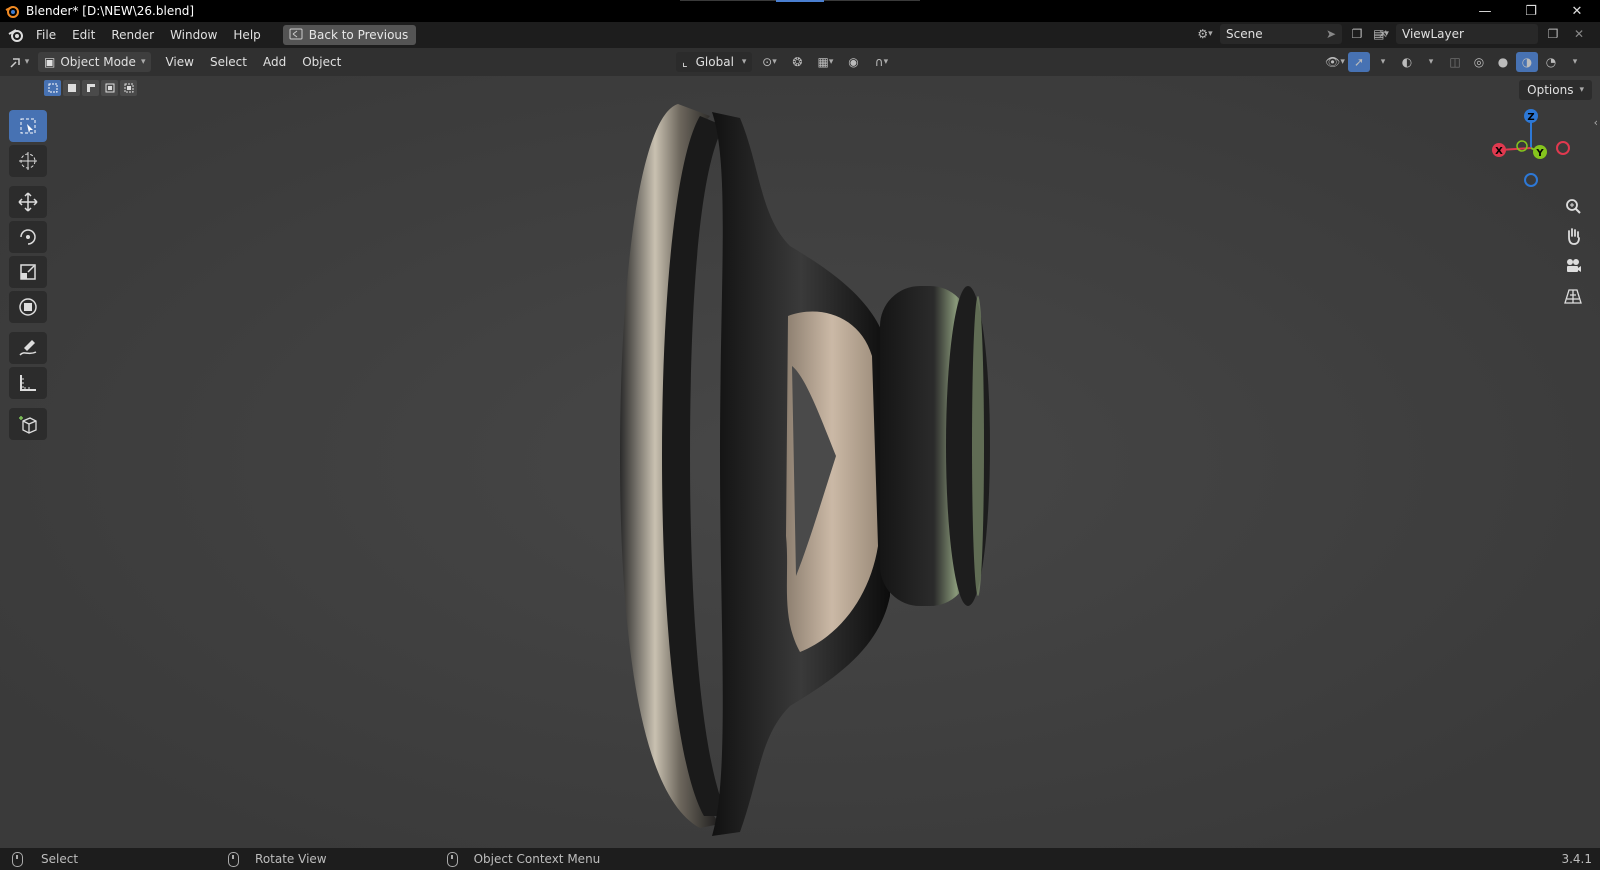 This screenshot has height=870, width=1600. Describe the element at coordinates (1244, 34) in the screenshot. I see `scene-name: Scene` at that location.